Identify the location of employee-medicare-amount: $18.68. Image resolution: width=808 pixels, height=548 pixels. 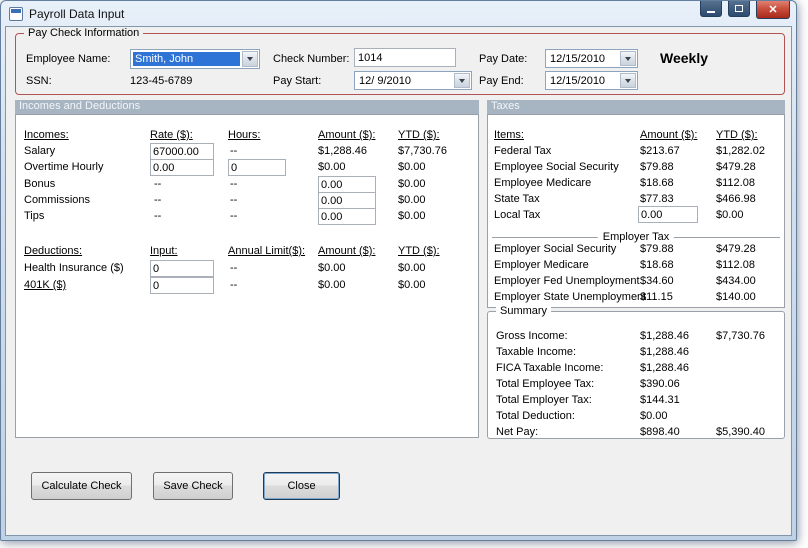
(657, 183).